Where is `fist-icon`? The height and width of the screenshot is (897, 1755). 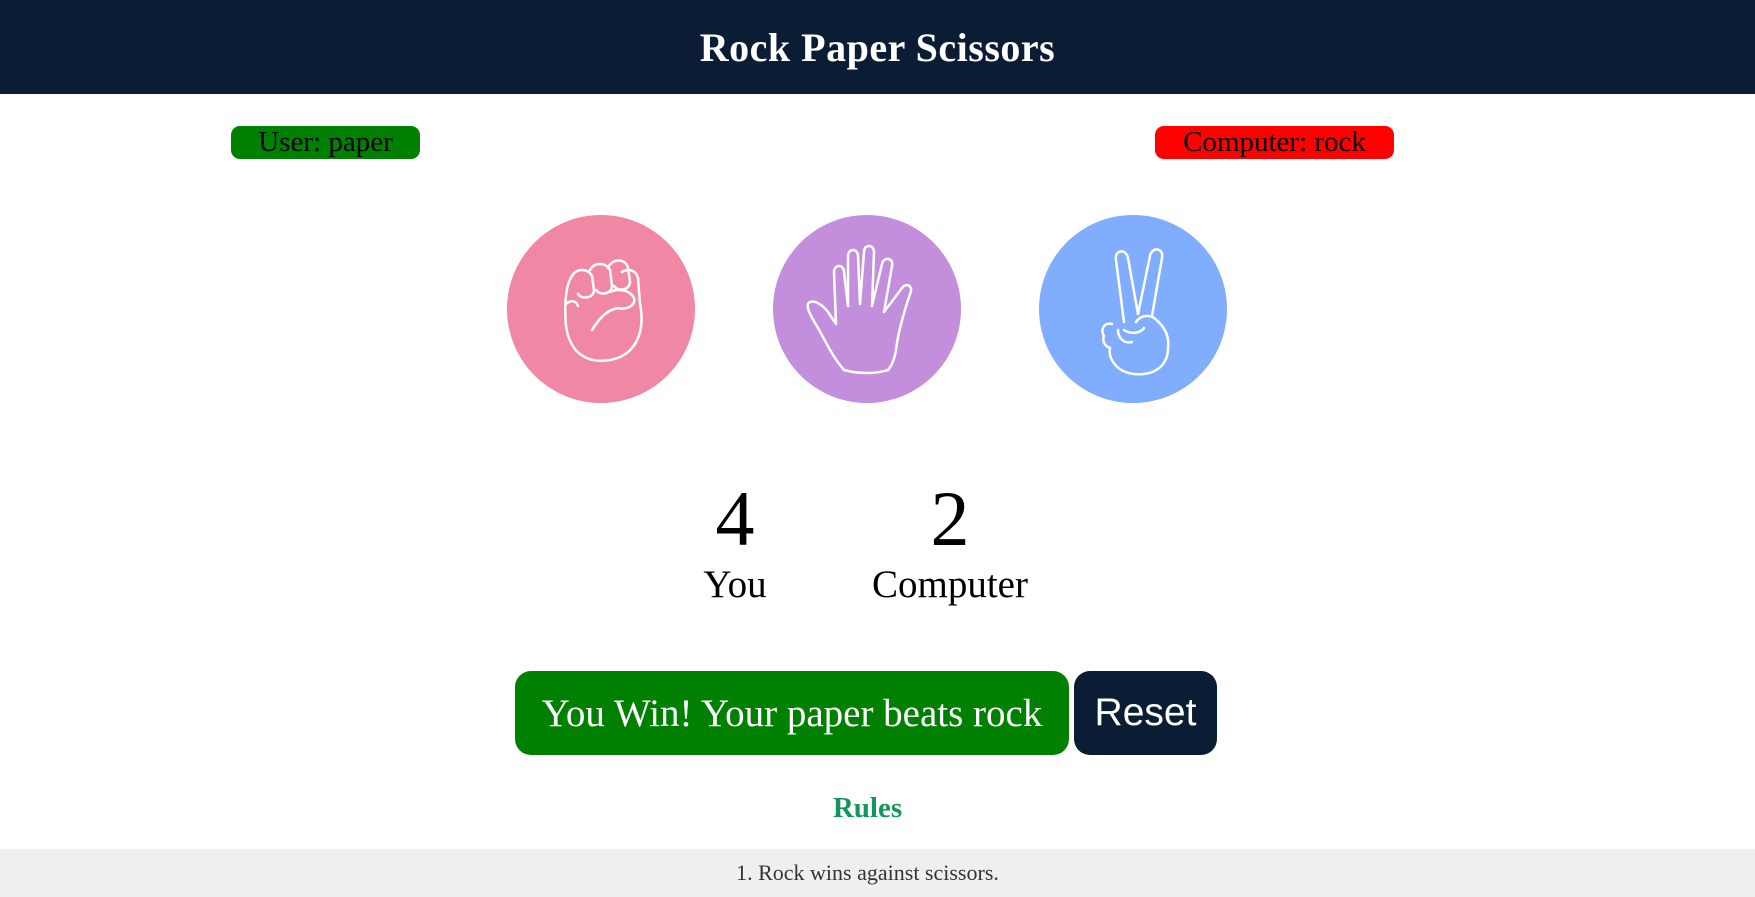 fist-icon is located at coordinates (603, 311).